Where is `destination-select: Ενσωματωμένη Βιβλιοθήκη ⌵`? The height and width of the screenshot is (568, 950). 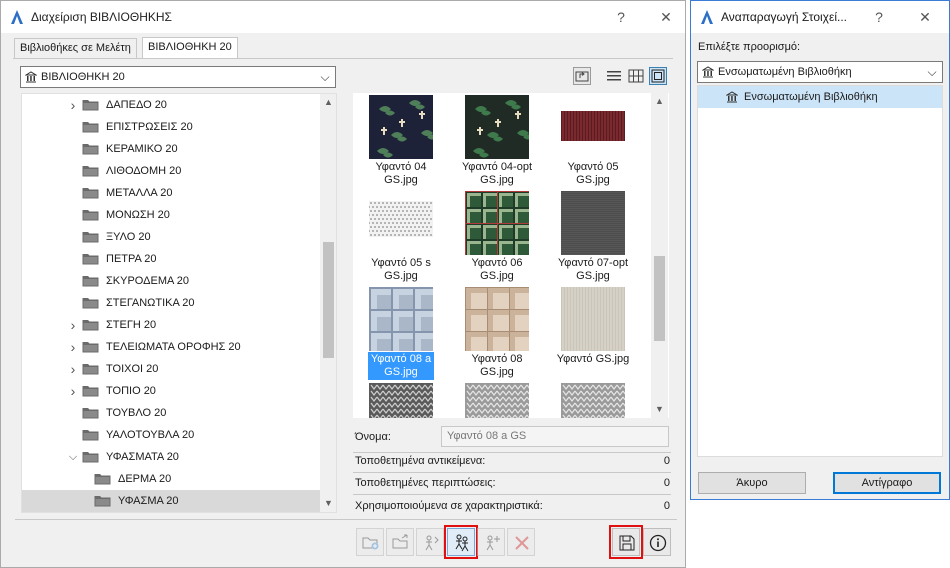
destination-select: Ενσωματωμένη Βιβλιοθήκη ⌵ is located at coordinates (820, 72).